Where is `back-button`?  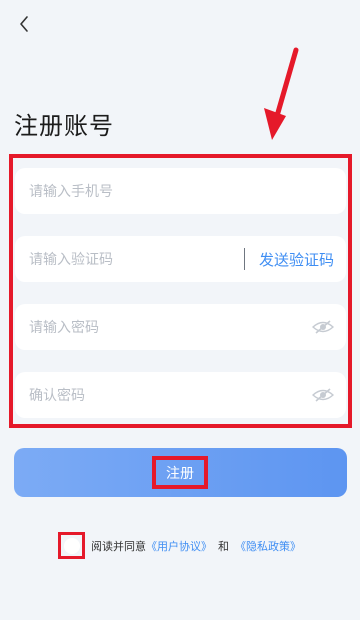
back-button is located at coordinates (24, 24).